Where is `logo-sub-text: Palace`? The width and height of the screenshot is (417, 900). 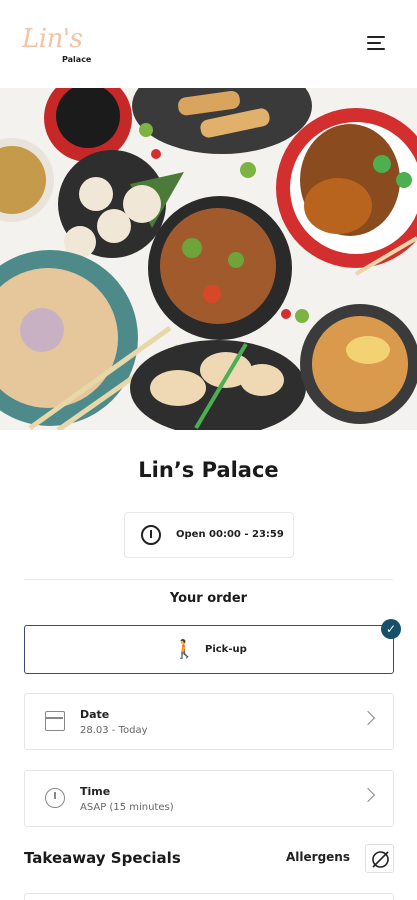
logo-sub-text: Palace is located at coordinates (77, 59).